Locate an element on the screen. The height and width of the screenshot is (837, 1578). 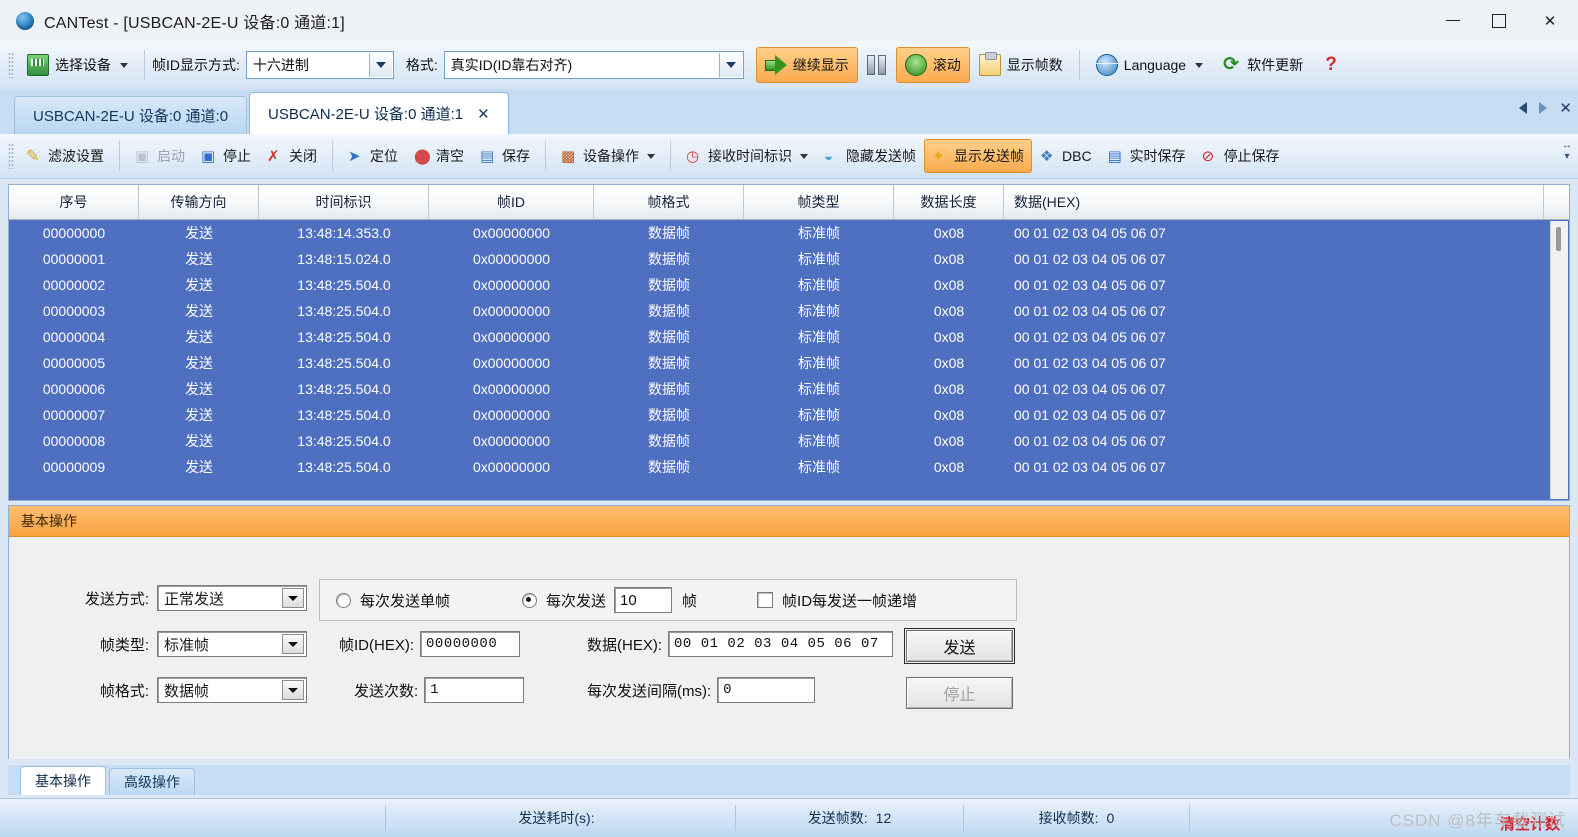
receive-time-mark-button: ◷ 接收时间标识 is located at coordinates (747, 156).